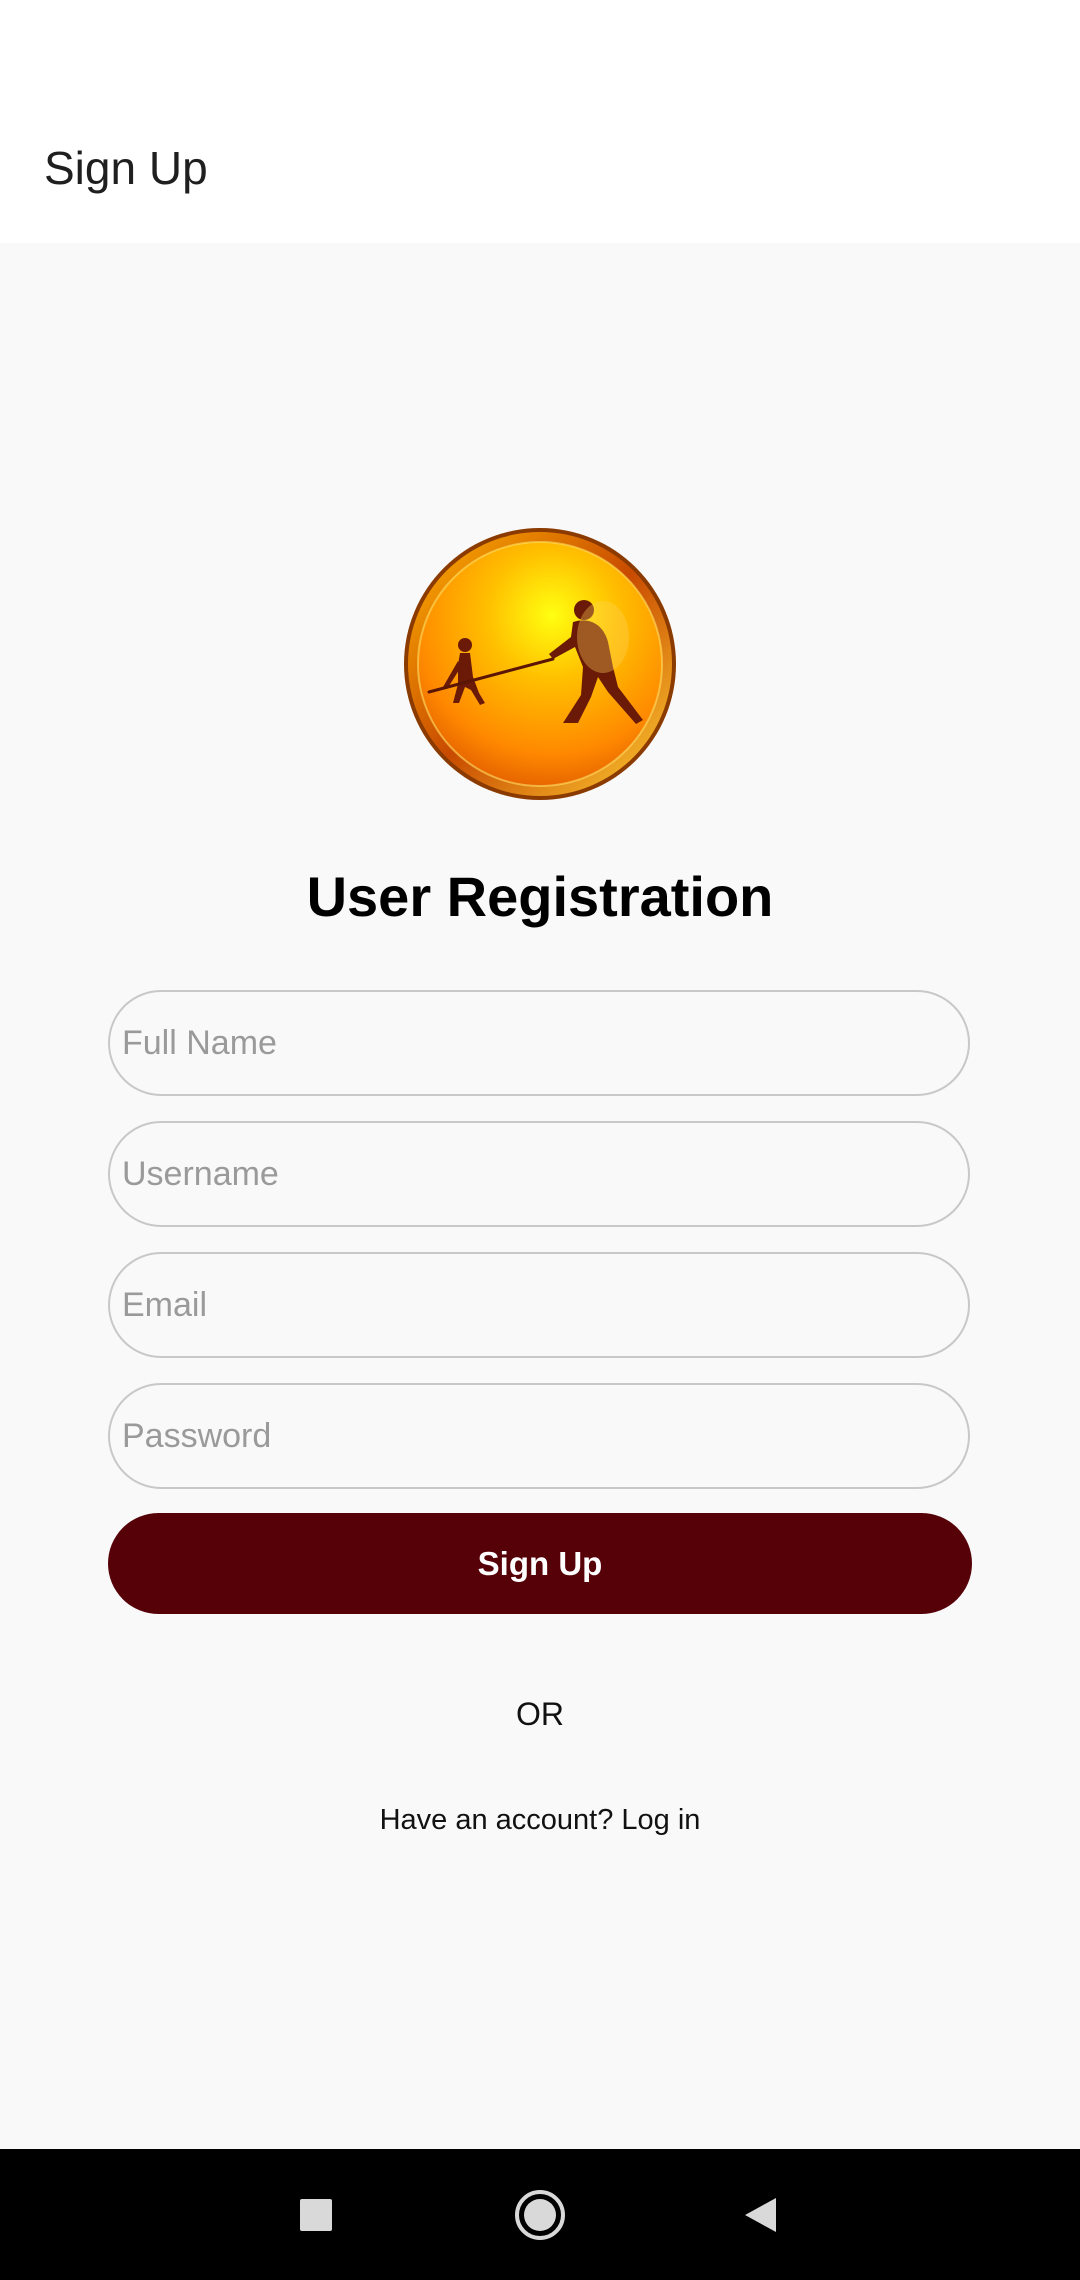 The width and height of the screenshot is (1080, 2280). What do you see at coordinates (540, 1820) in the screenshot?
I see `login-link: Have an account? Log in` at bounding box center [540, 1820].